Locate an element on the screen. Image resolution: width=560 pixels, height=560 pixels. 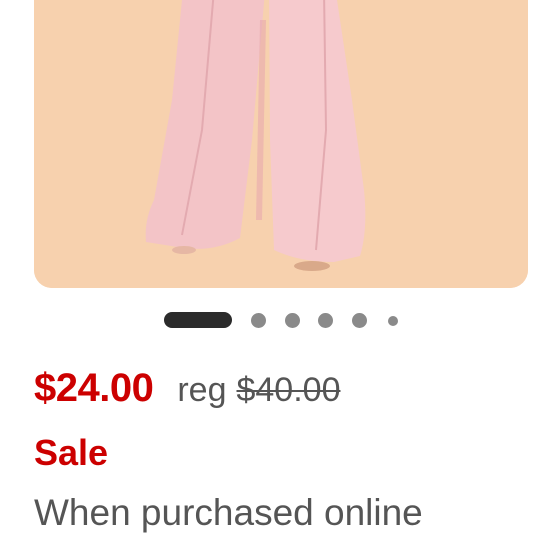
regular-price: $40.00 is located at coordinates (288, 390).